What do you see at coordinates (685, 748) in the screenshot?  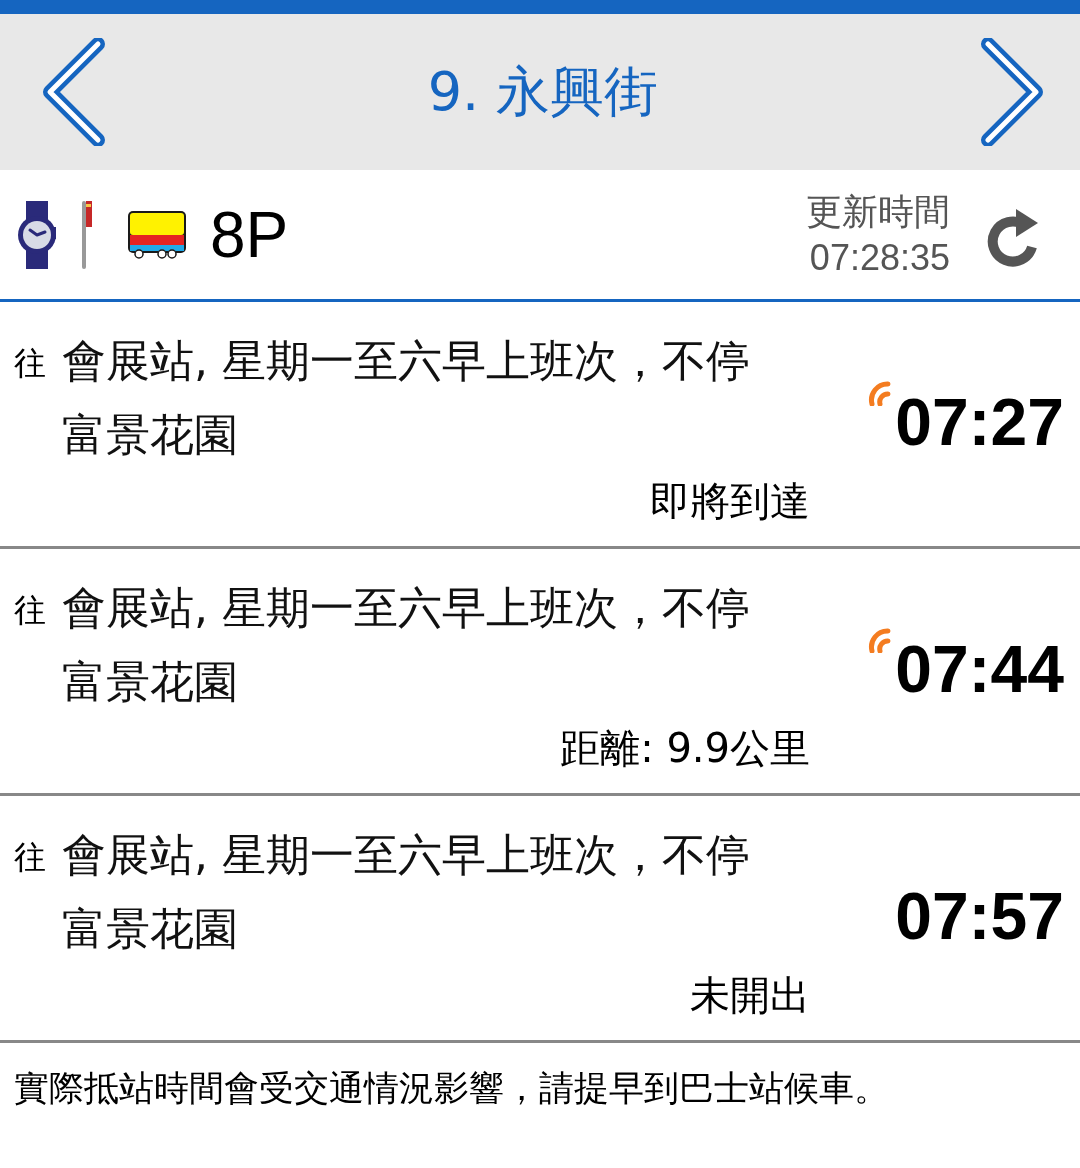 I see `arrival-status: 距離: 9.9公里` at bounding box center [685, 748].